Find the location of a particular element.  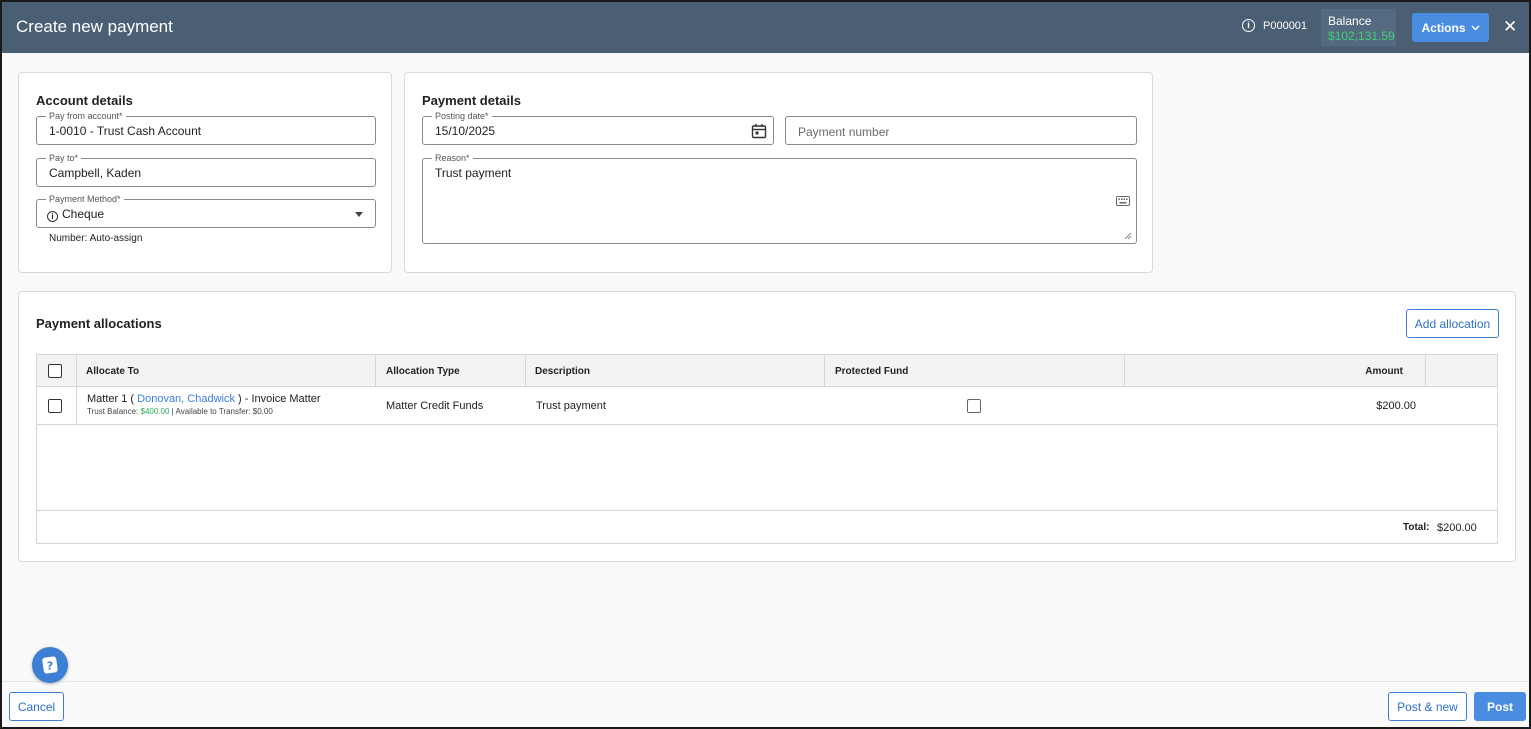

reason-textarea: Reason* Trust payment is located at coordinates (779, 198).